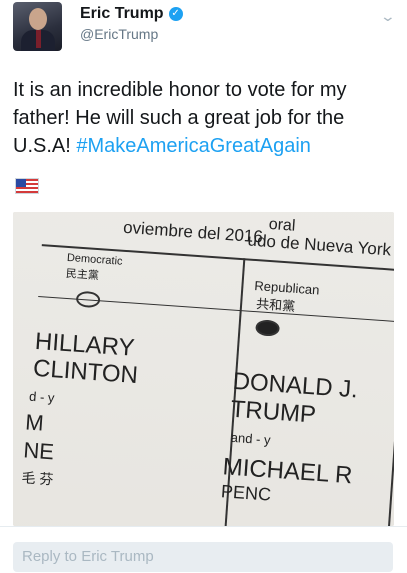 The height and width of the screenshot is (573, 407). What do you see at coordinates (82, 275) in the screenshot?
I see `democratic-chinese: 民主黨` at bounding box center [82, 275].